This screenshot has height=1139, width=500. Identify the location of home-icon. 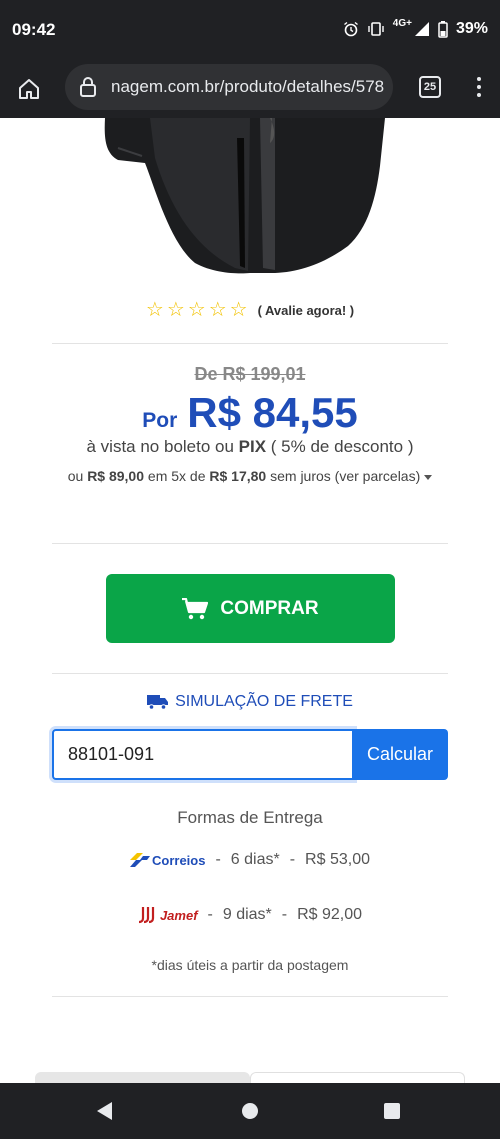
(29, 89).